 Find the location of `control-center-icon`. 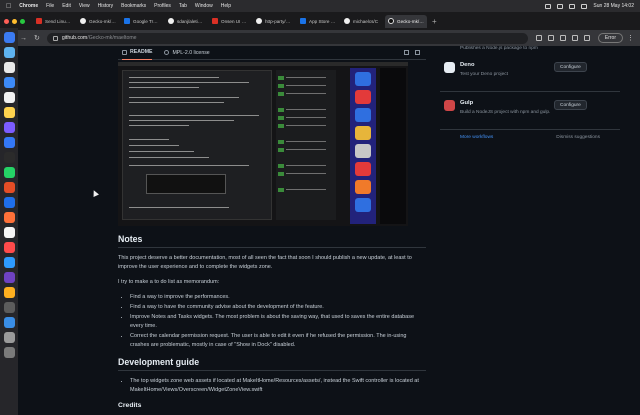

control-center-icon is located at coordinates (584, 6).